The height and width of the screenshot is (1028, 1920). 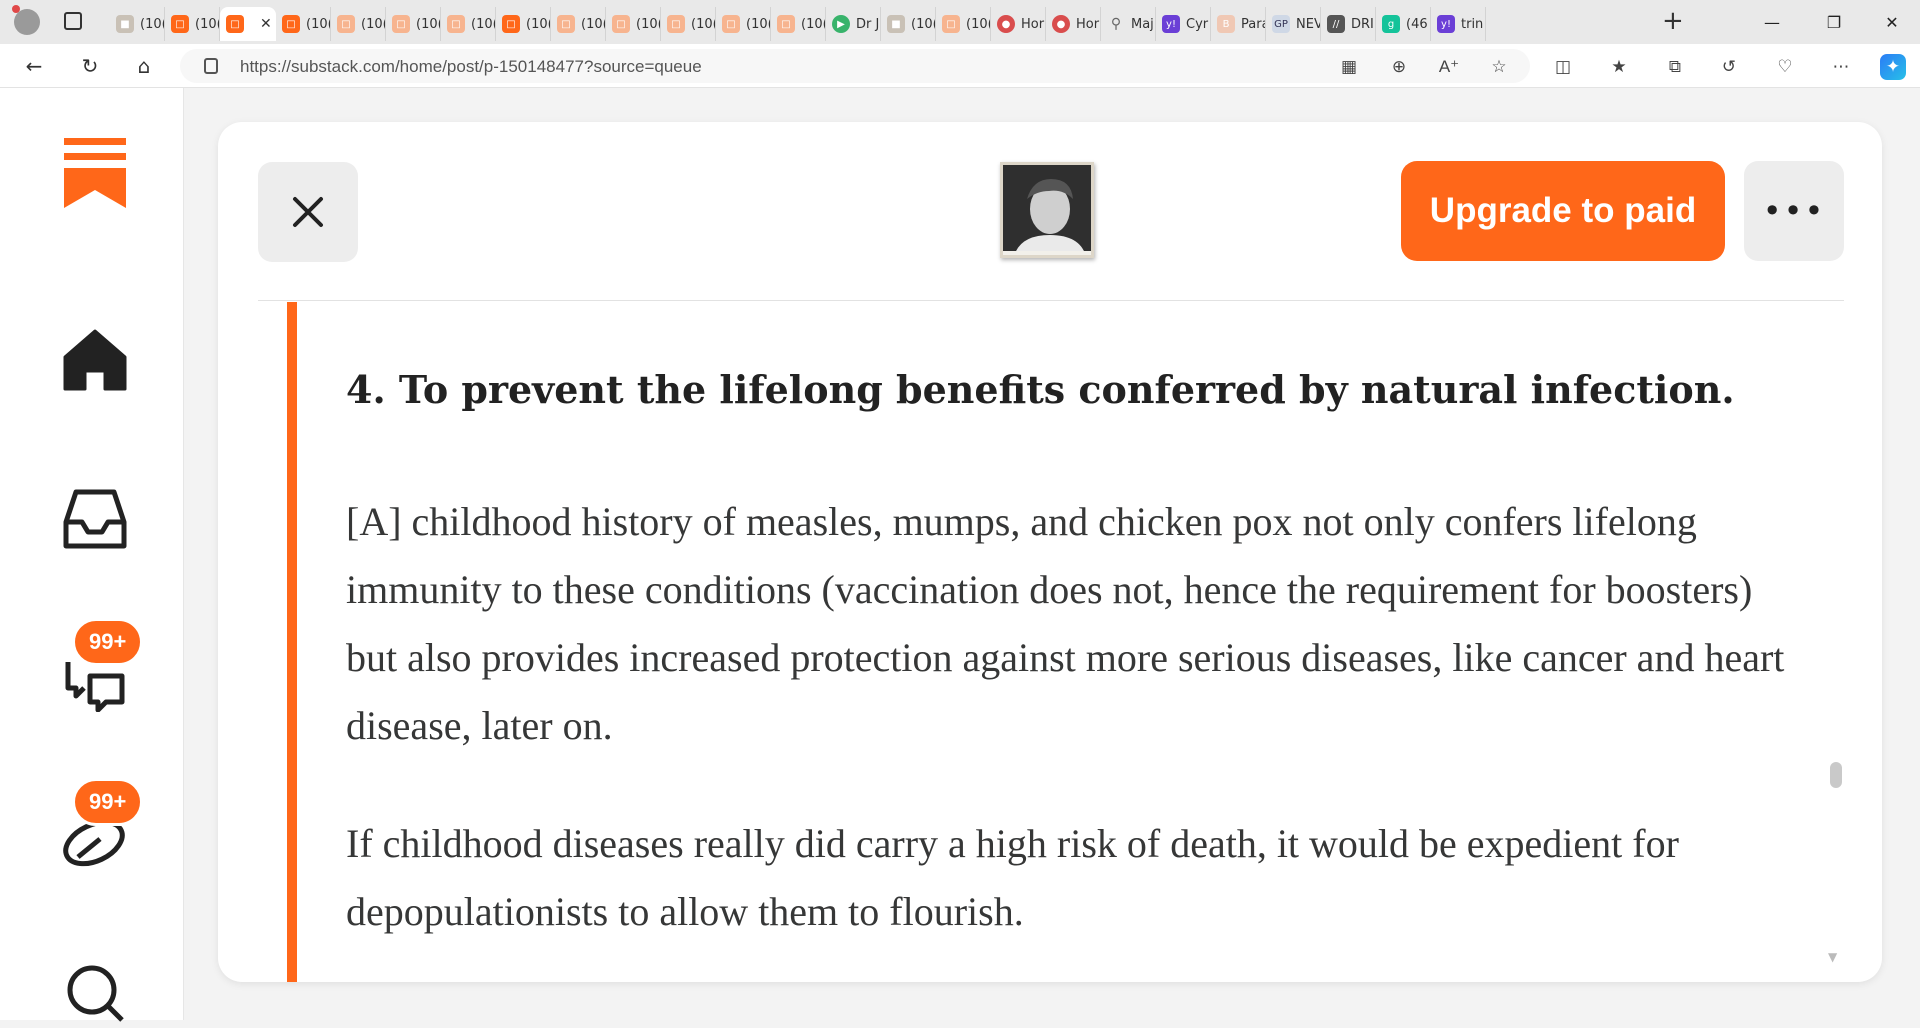 I want to click on new-tab-button: +, so click(x=1673, y=21).